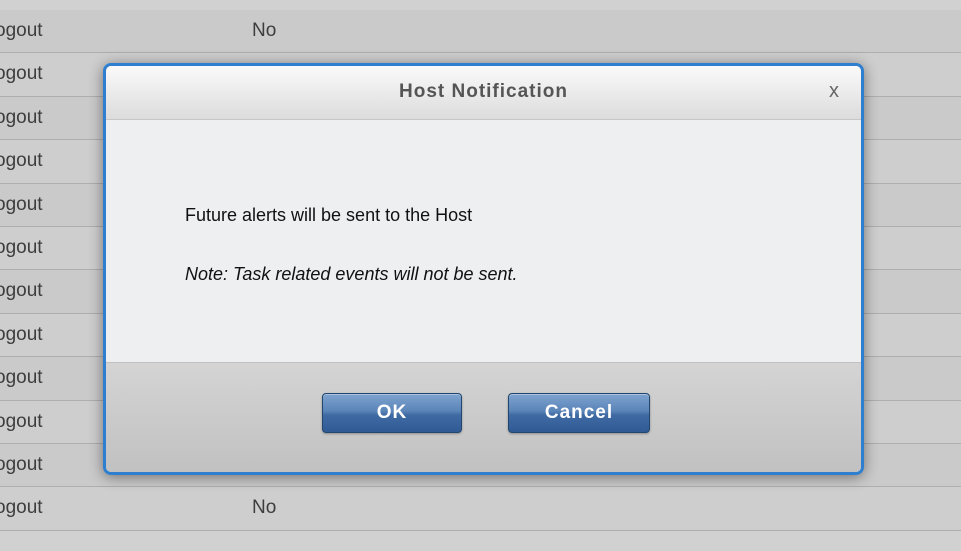  I want to click on cancel-button: Cancel, so click(579, 413).